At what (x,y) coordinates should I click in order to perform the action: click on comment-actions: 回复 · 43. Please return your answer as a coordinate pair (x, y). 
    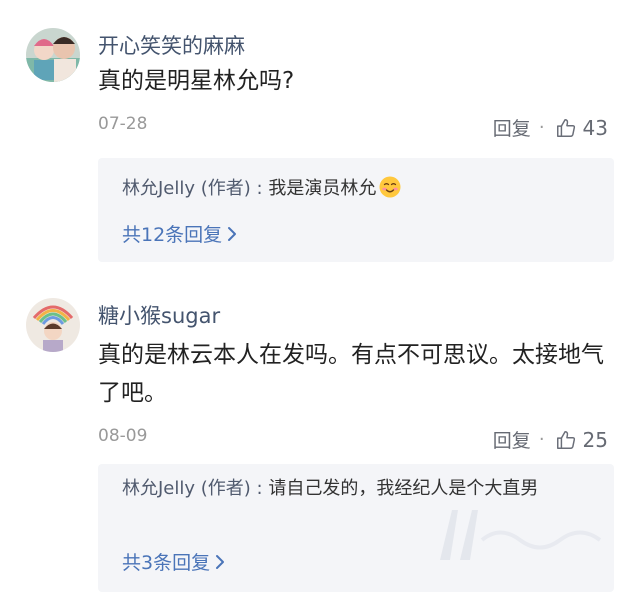
    Looking at the image, I should click on (550, 127).